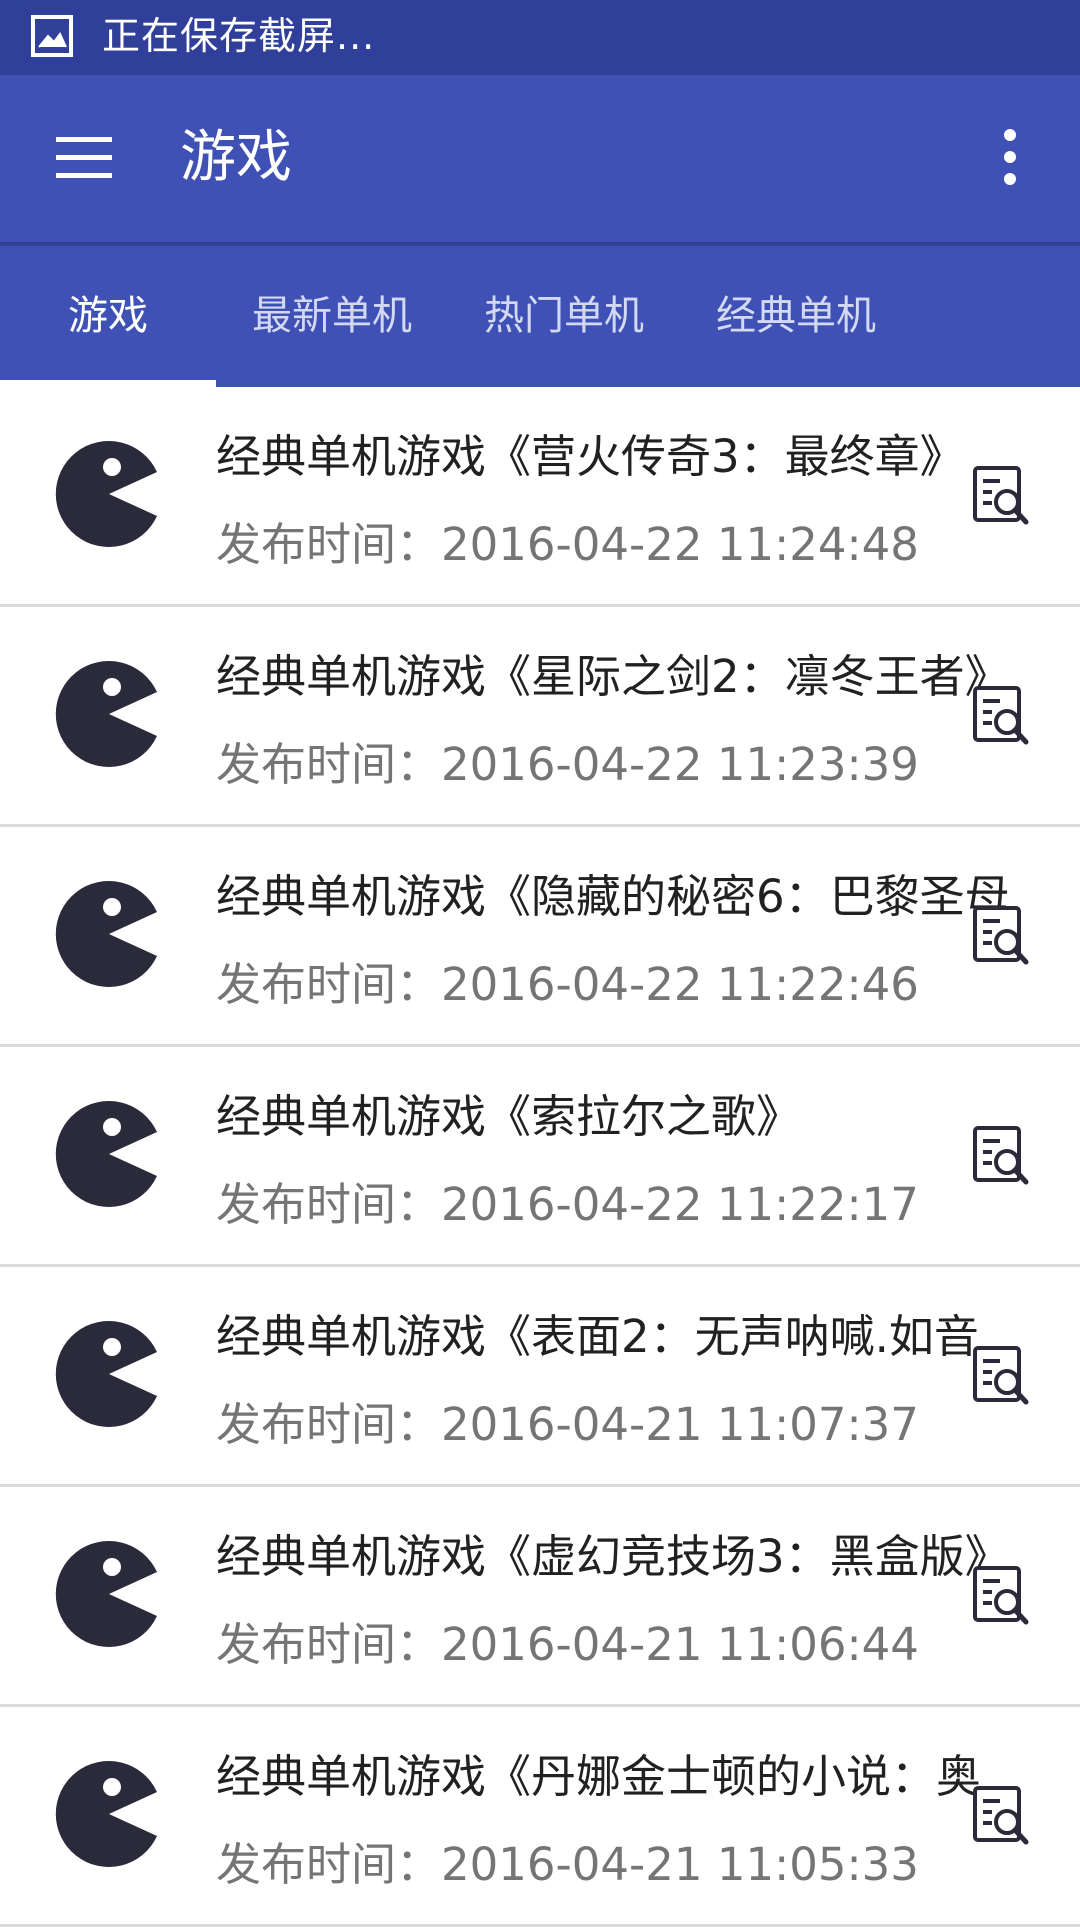 The height and width of the screenshot is (1927, 1080). What do you see at coordinates (599, 1776) in the screenshot?
I see `item-title: 经典单机游戏《丹娜金士顿的小说：奥` at bounding box center [599, 1776].